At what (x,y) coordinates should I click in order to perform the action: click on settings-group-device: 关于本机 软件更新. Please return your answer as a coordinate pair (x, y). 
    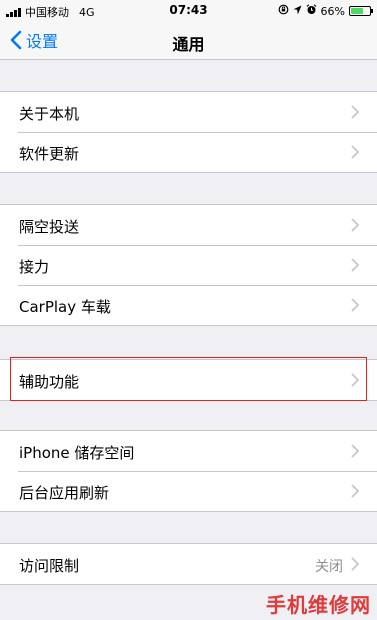
    Looking at the image, I should click on (188, 132).